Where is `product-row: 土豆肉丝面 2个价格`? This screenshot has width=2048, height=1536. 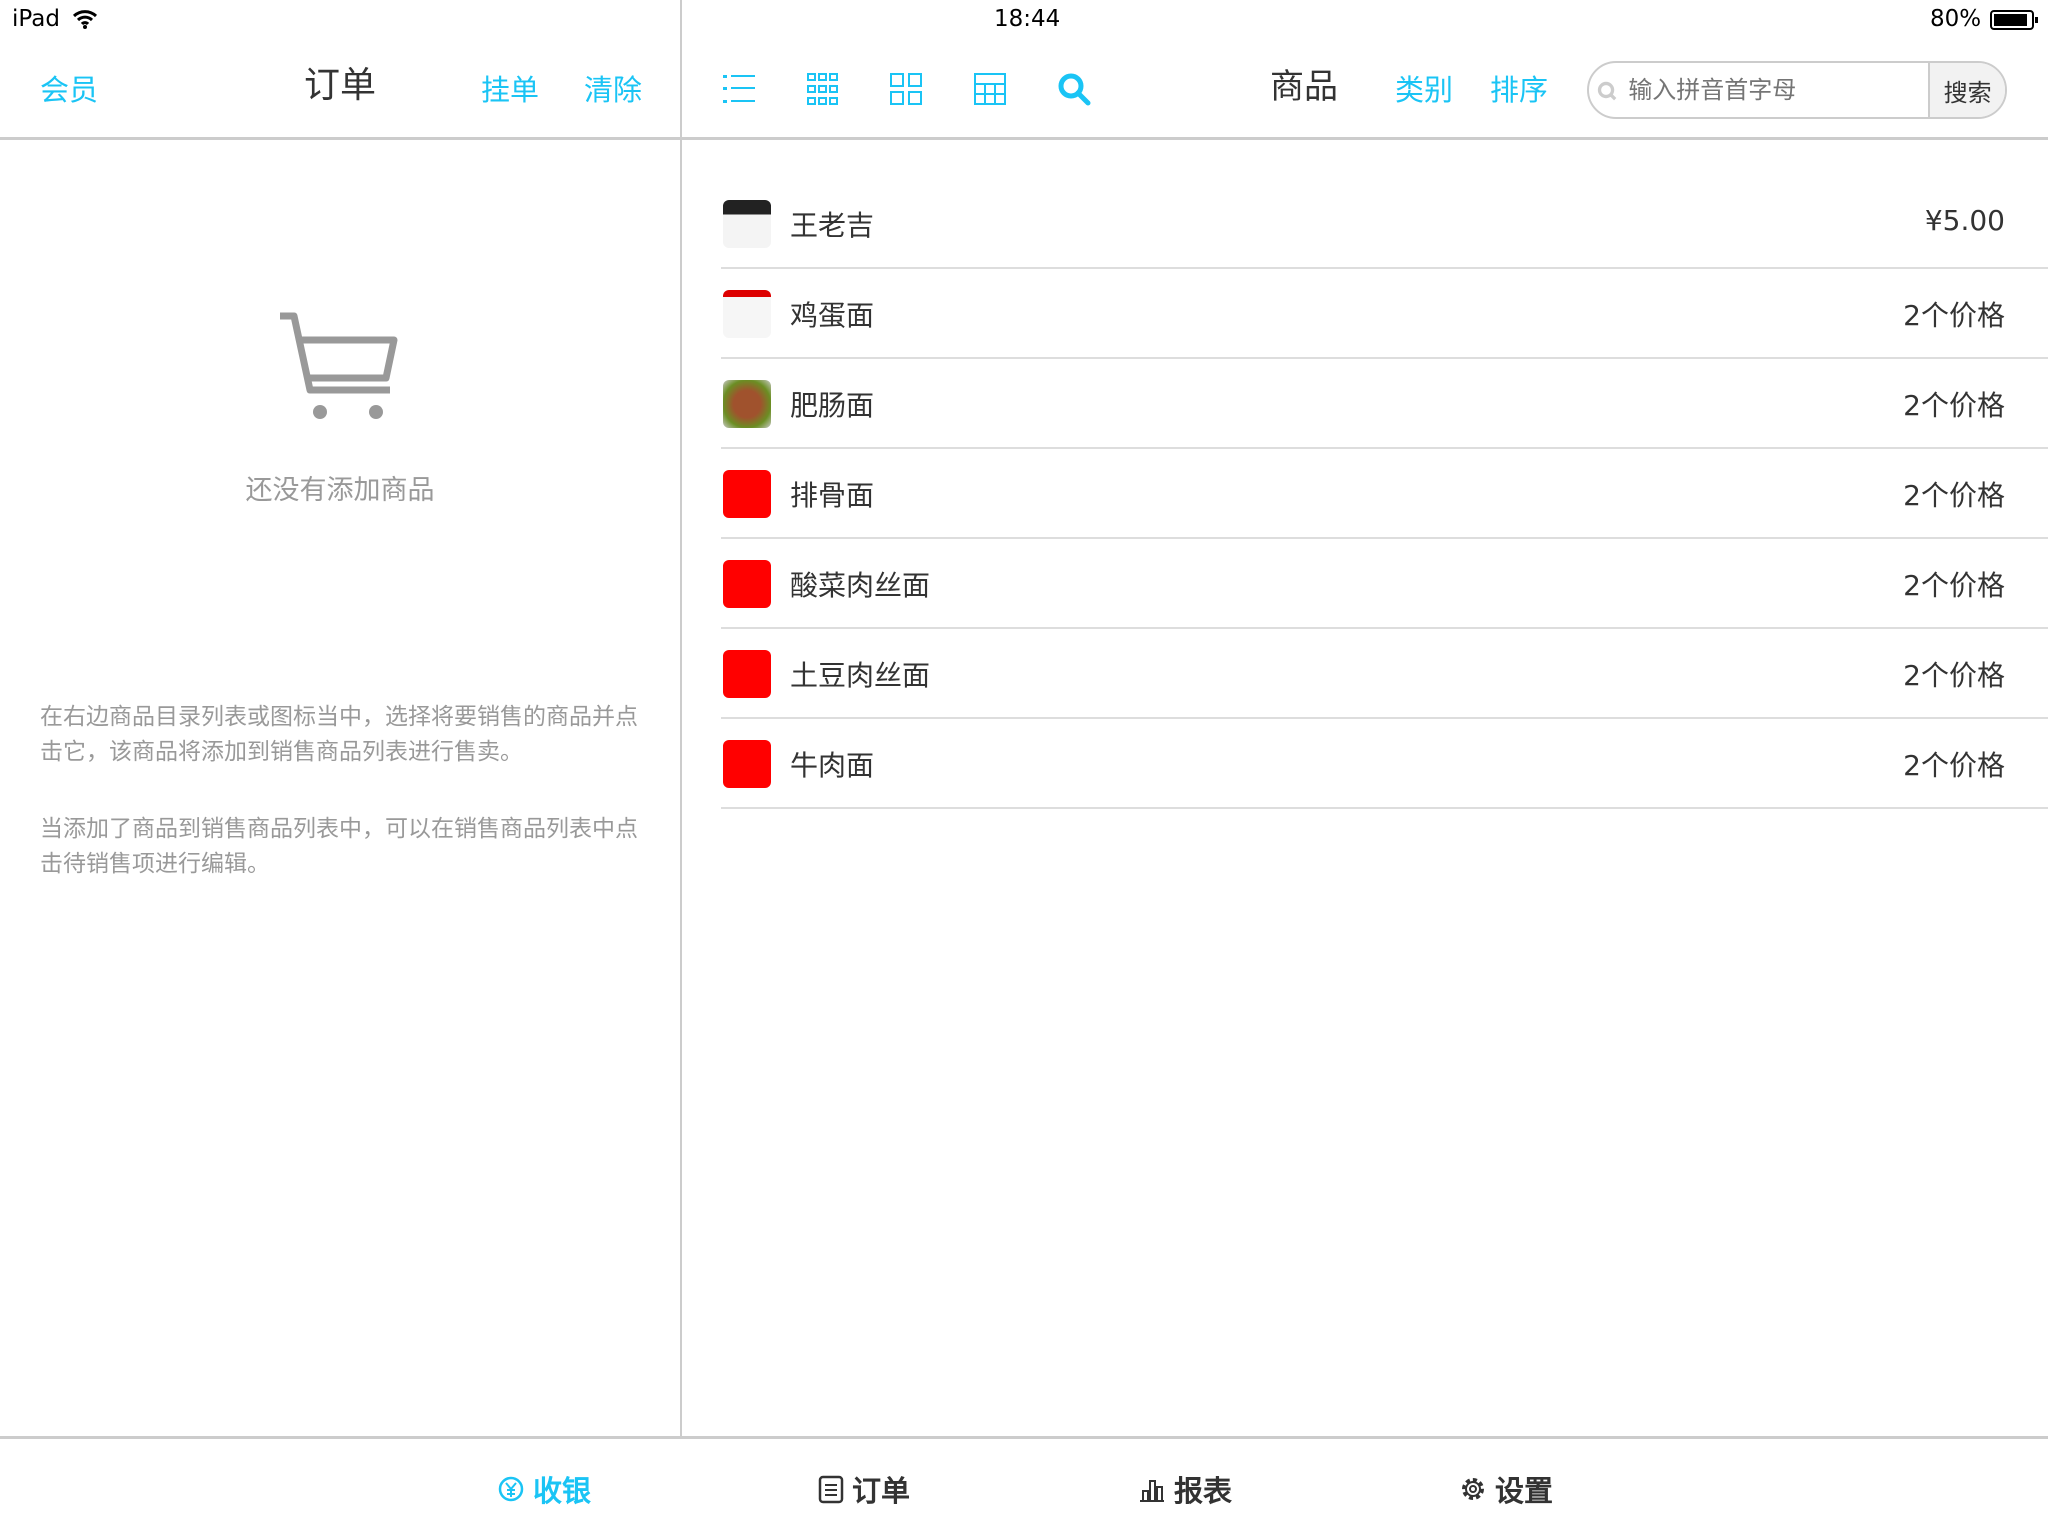
product-row: 土豆肉丝面 2个价格 is located at coordinates (1384, 674).